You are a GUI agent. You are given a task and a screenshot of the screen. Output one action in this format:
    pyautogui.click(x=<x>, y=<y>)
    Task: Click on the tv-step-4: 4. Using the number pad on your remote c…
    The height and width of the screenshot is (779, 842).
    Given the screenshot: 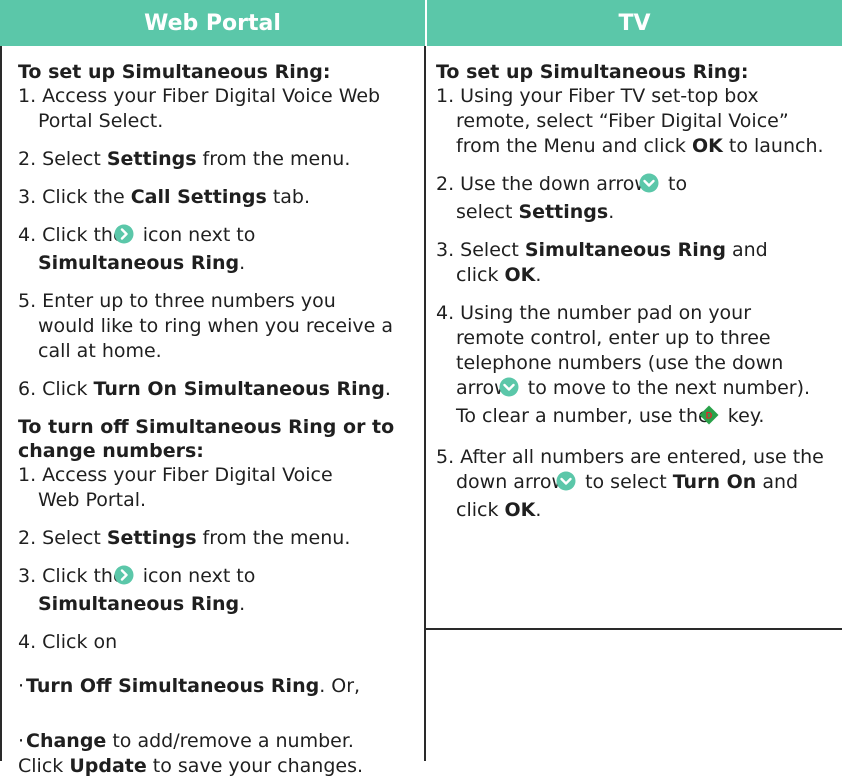 What is the action you would take?
    pyautogui.click(x=623, y=364)
    